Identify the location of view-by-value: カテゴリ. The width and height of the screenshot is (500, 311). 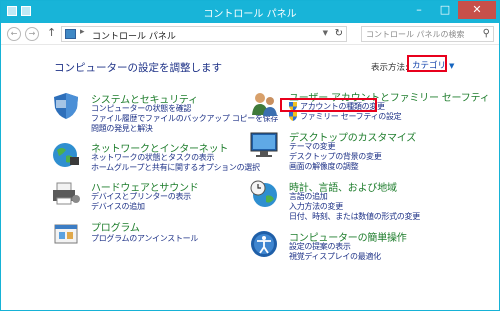
(429, 66).